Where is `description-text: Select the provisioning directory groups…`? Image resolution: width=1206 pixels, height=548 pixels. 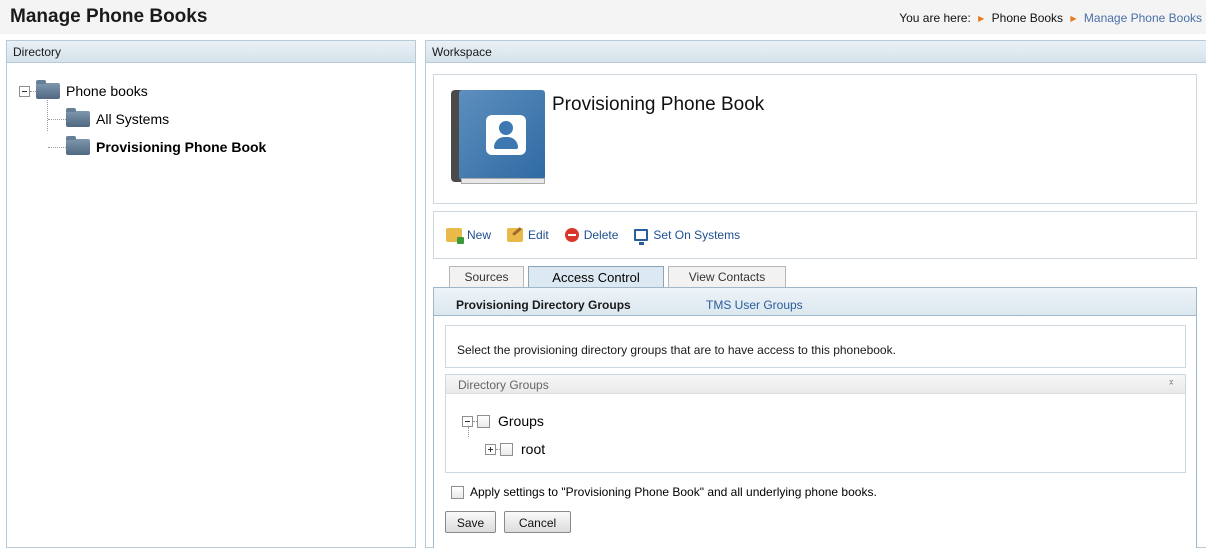 description-text: Select the provisioning directory groups… is located at coordinates (676, 350).